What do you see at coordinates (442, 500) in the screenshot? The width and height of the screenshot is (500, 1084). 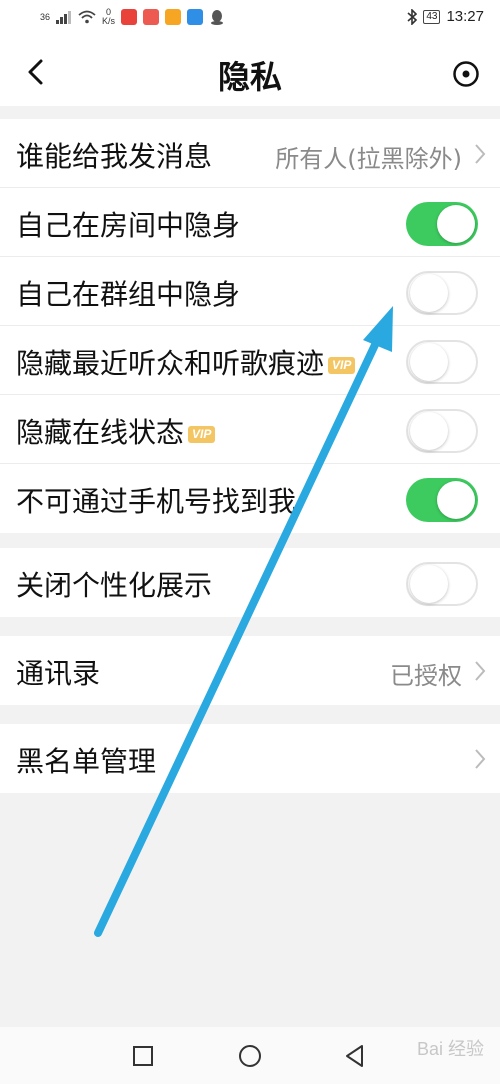 I see `phone-search-toggle` at bounding box center [442, 500].